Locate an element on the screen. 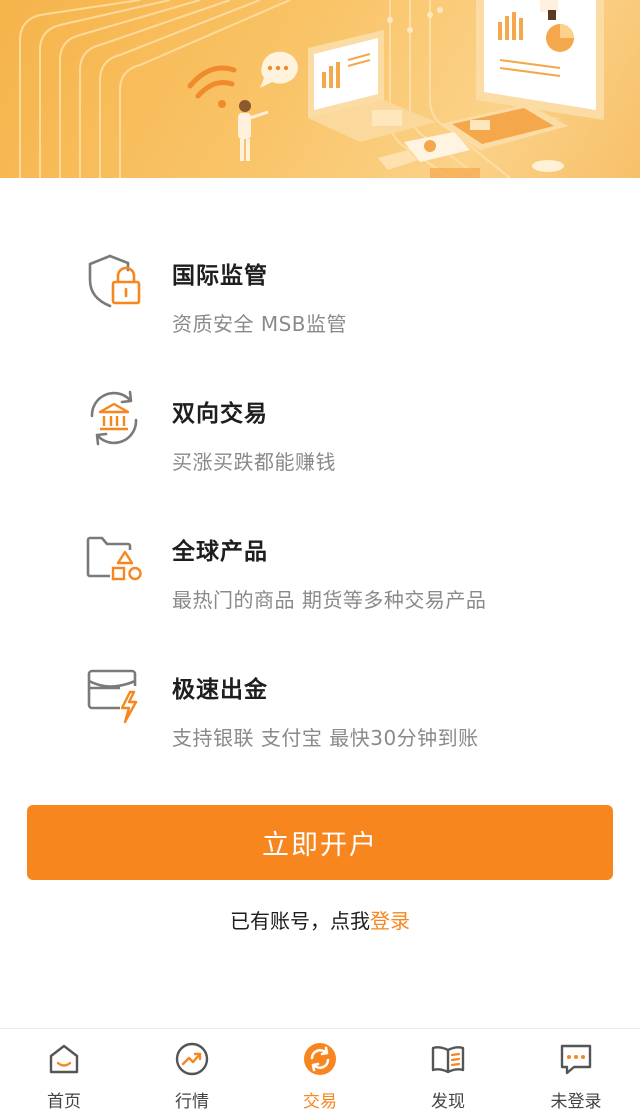  feature-title: 双向交易 is located at coordinates (220, 414).